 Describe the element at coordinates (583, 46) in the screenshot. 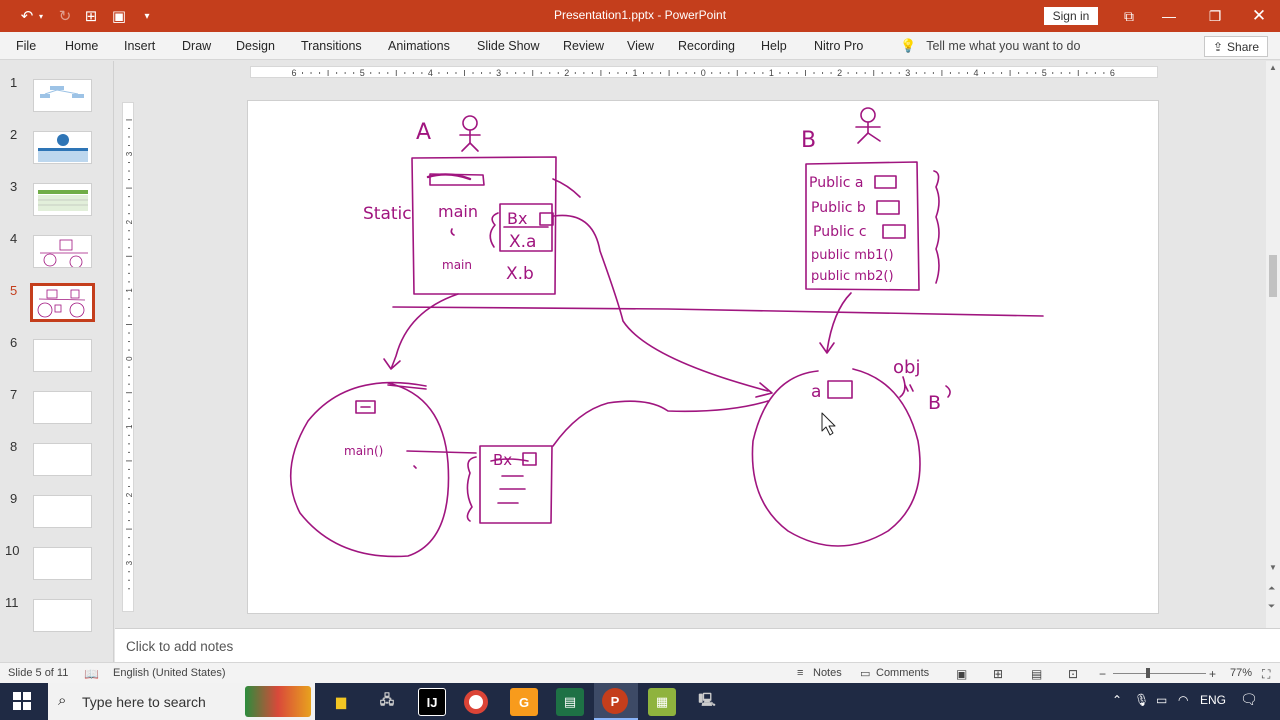

I see `tab-review: Review` at that location.